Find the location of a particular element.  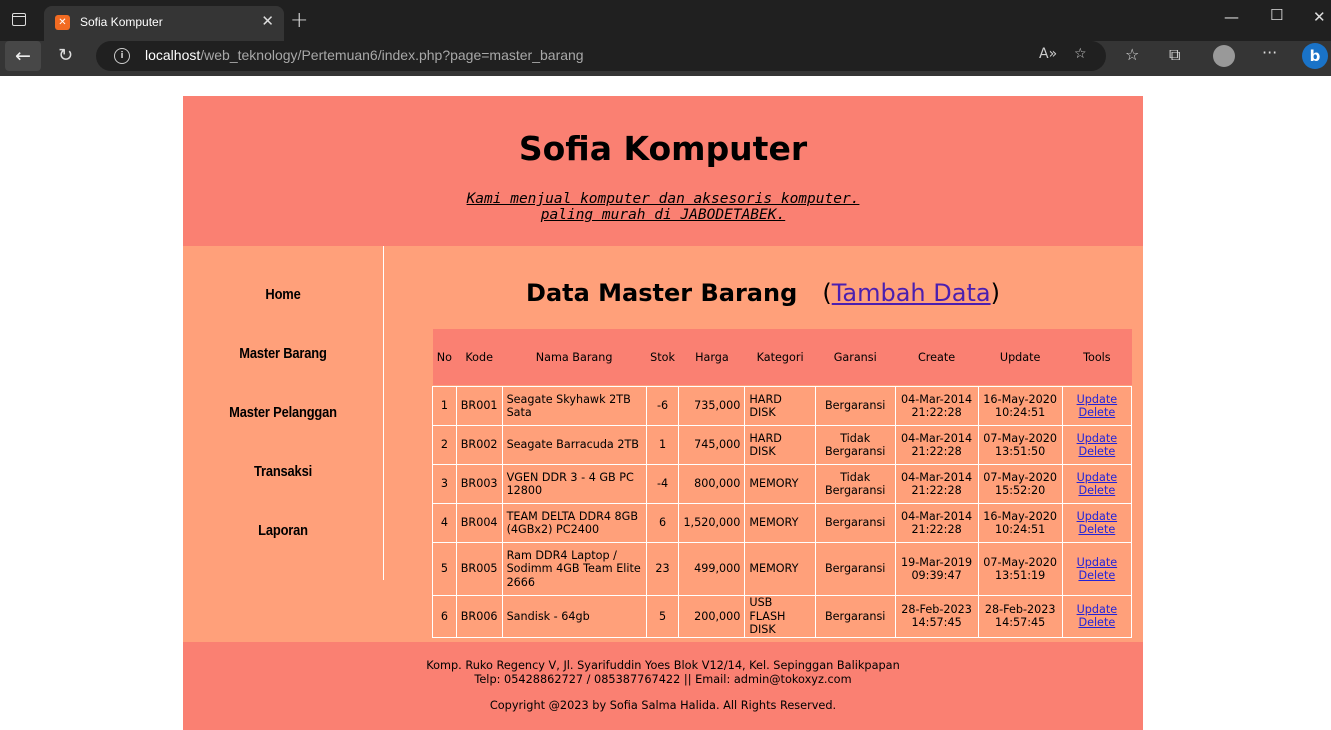

col-header-kode: Kode is located at coordinates (479, 357).